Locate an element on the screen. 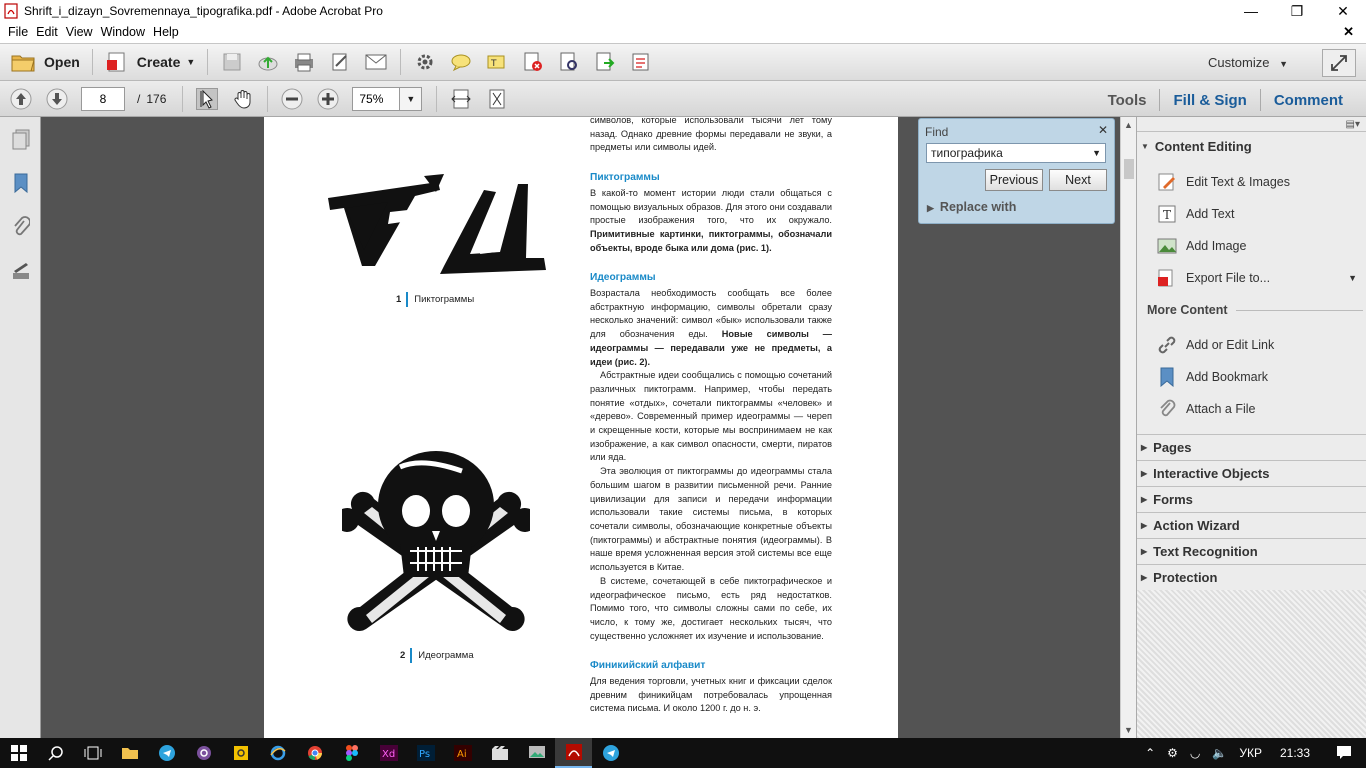 This screenshot has width=1366, height=768. forms-section: ▶ Forms is located at coordinates (1252, 499).